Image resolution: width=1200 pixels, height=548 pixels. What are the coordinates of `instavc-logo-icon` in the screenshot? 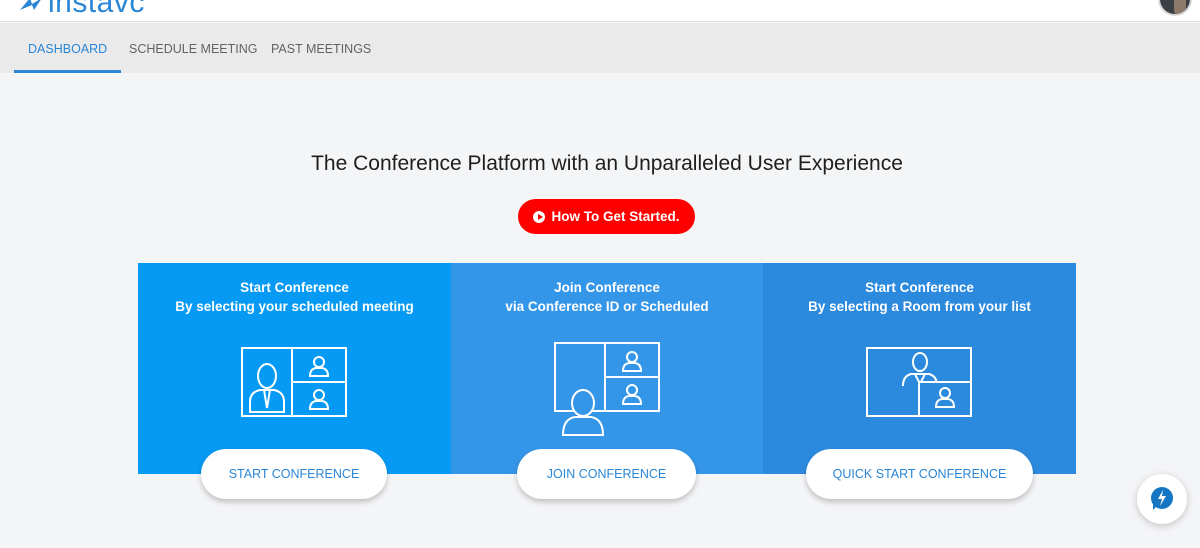 It's located at (31, 5).